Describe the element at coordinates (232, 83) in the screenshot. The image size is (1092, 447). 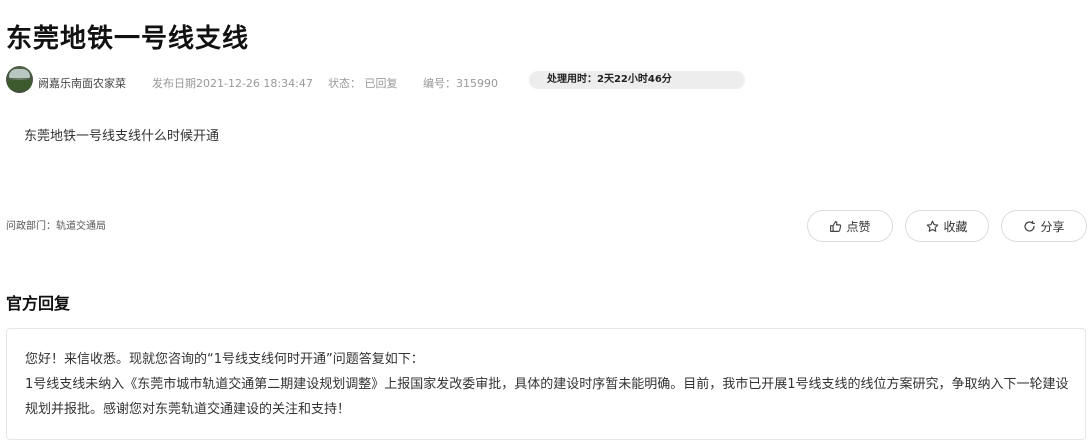
I see `publish-date: 发布日期2021-12-26 18:34:47` at that location.